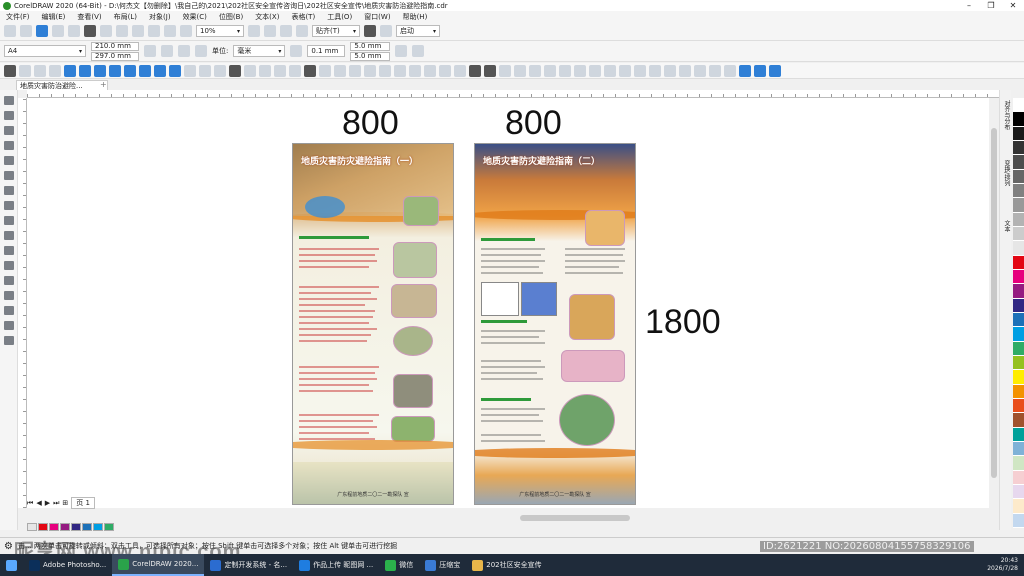 This screenshot has width=1024, height=576. Describe the element at coordinates (1006, 173) in the screenshot. I see `docker-tab-transform: 变换/排列` at that location.